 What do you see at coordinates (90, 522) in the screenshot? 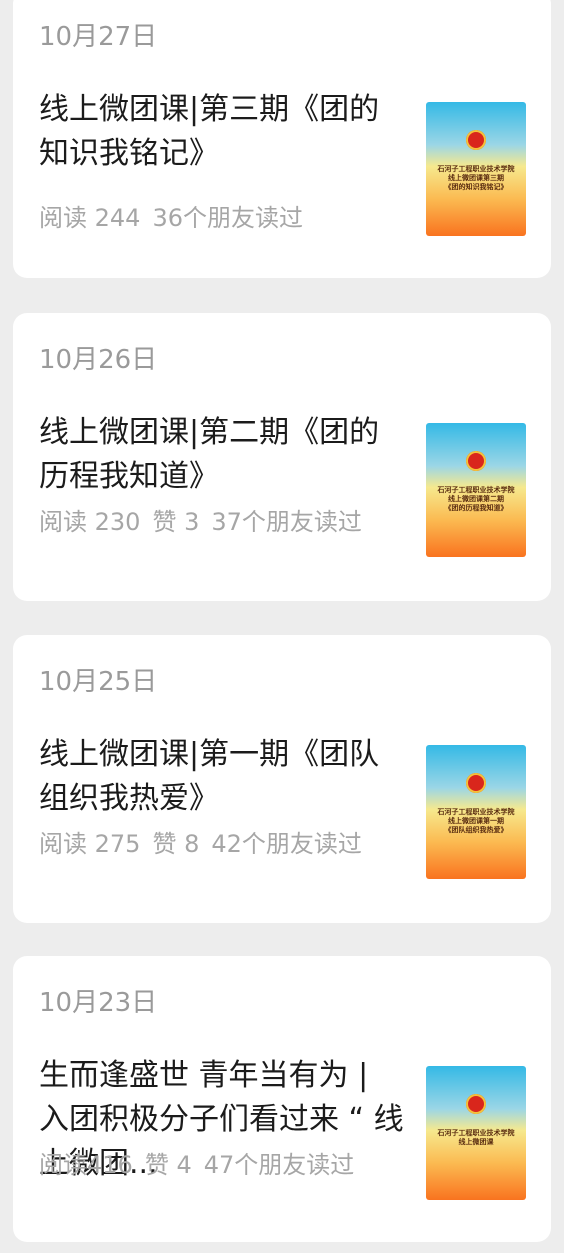
I see `read-count: 阅读 230` at bounding box center [90, 522].